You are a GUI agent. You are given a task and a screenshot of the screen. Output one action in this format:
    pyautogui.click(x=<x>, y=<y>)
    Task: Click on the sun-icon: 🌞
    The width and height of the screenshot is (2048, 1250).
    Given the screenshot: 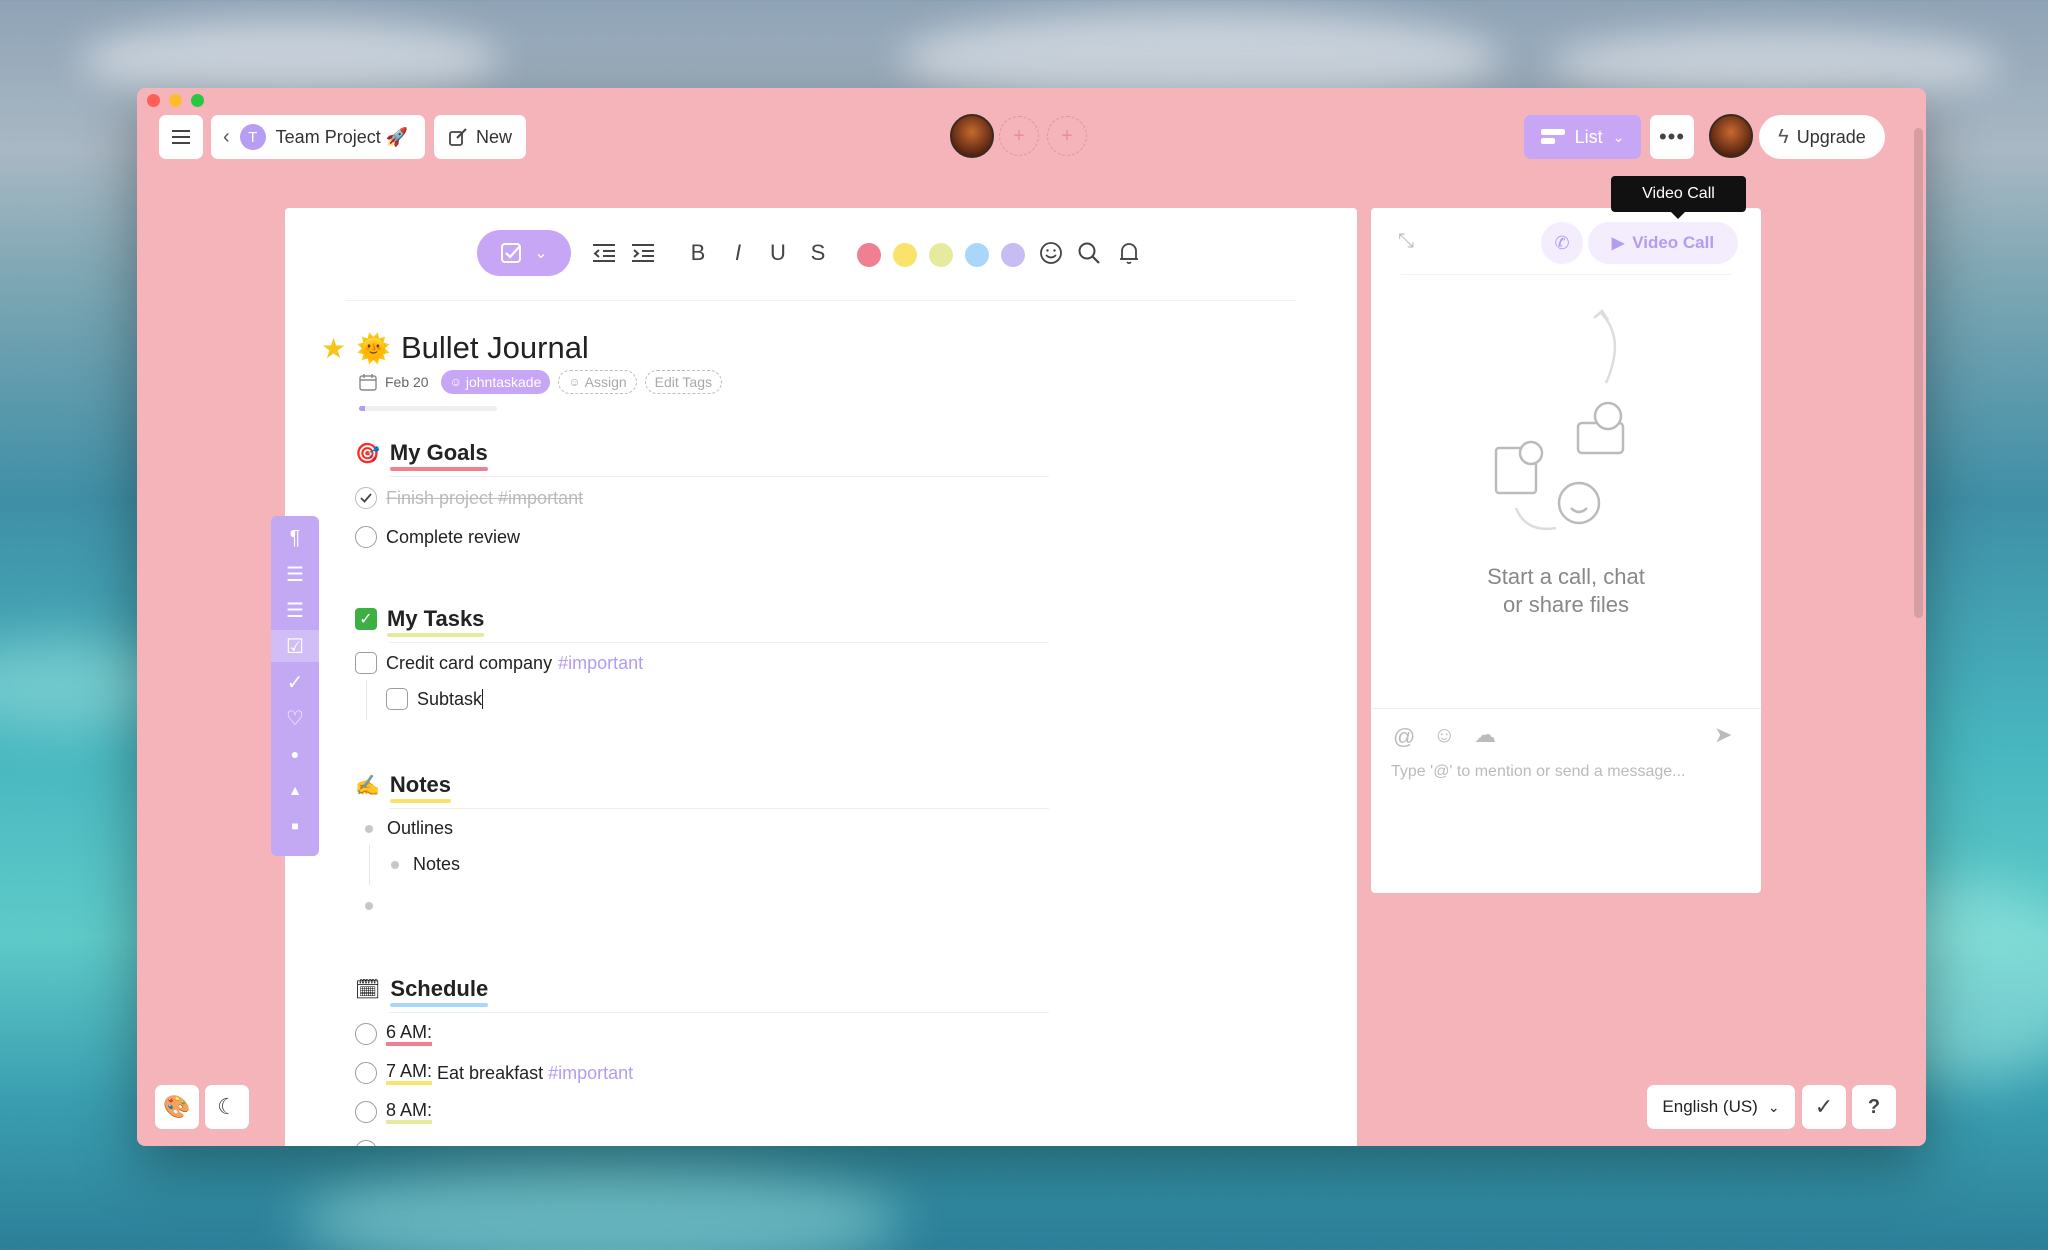 What is the action you would take?
    pyautogui.click(x=373, y=348)
    